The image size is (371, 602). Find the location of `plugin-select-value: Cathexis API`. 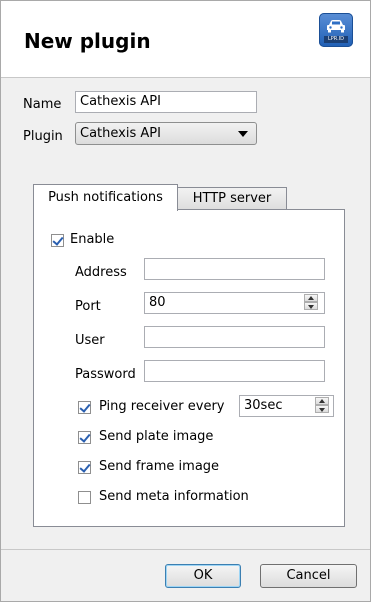

plugin-select-value: Cathexis API is located at coordinates (120, 133).